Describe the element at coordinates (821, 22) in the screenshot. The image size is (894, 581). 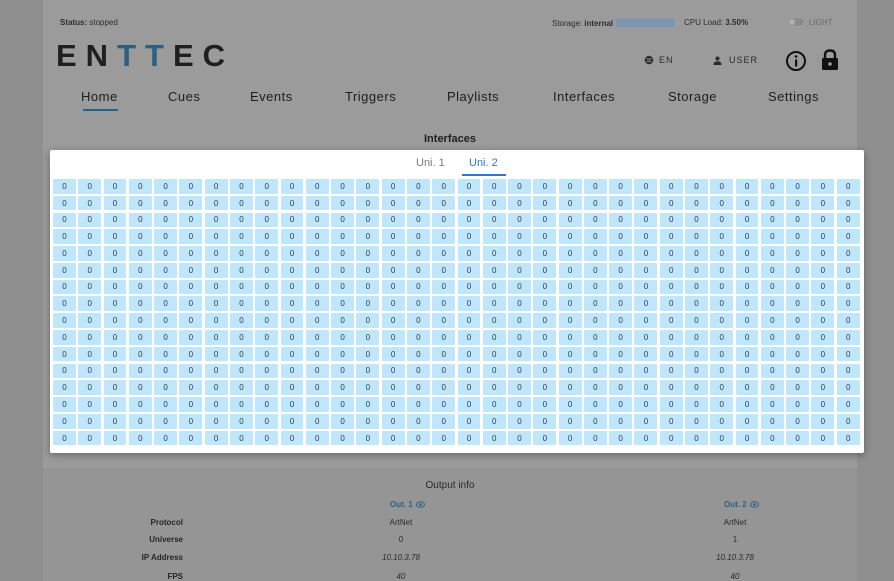
I see `theme-toggle-label: LIGHT` at that location.